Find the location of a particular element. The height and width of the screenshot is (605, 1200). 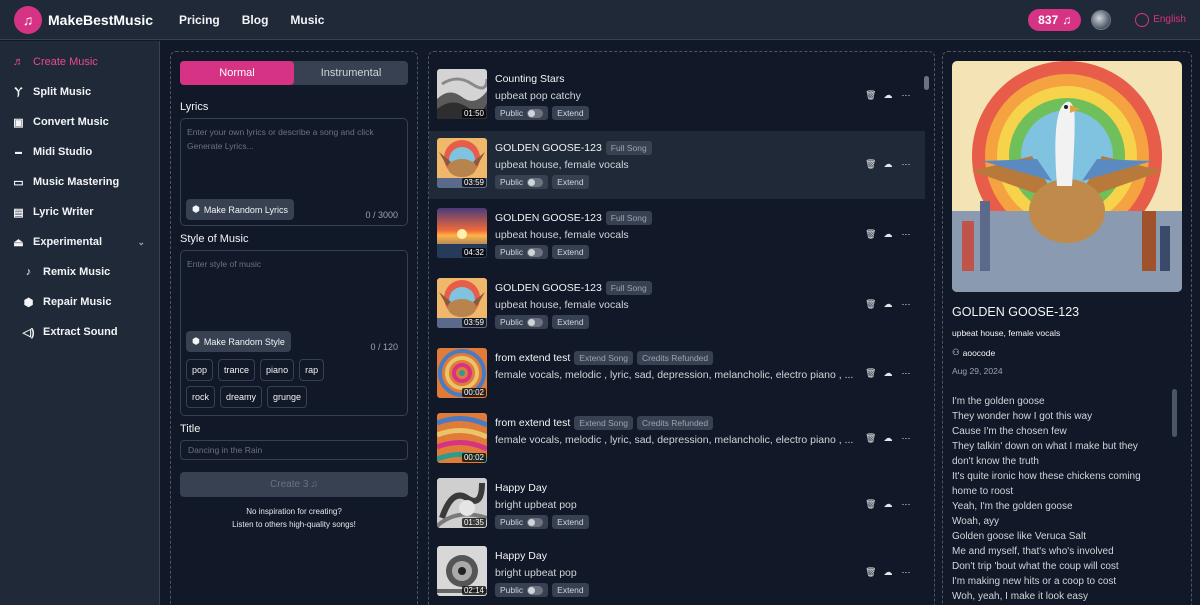

title-label: Title is located at coordinates (190, 429).